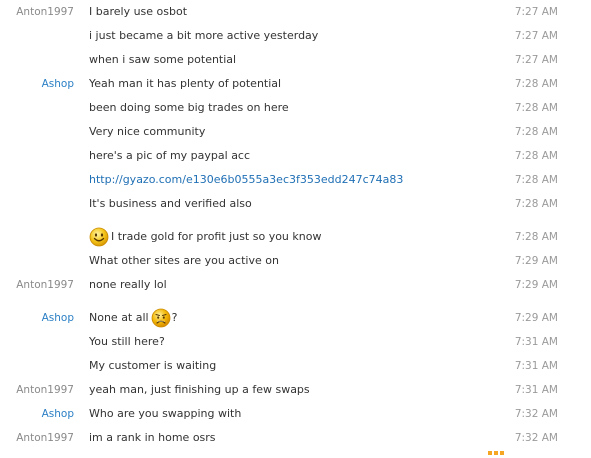  I want to click on message-body: im a rank in home osrs, so click(152, 438).